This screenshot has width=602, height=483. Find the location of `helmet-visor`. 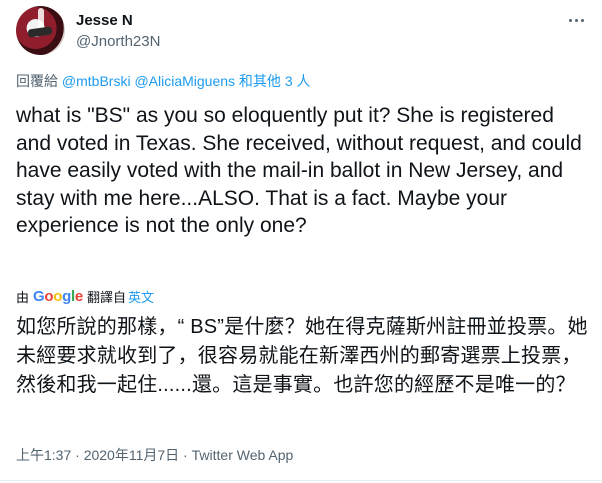

helmet-visor is located at coordinates (40, 32).